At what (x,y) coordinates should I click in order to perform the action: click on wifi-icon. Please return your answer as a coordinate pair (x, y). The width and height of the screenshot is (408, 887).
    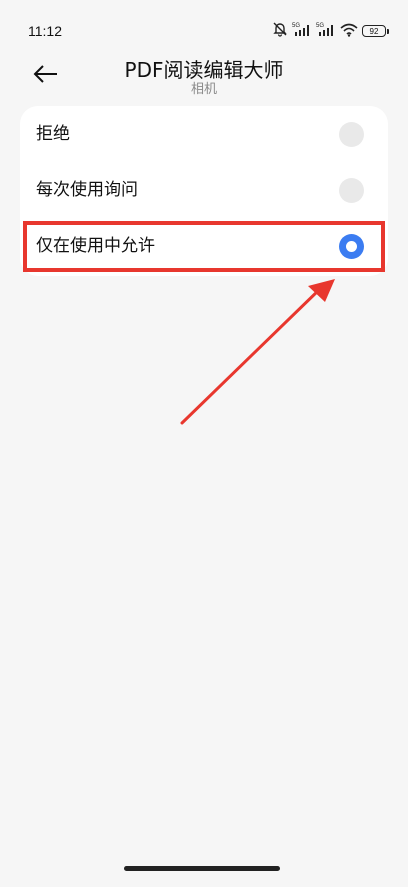
    Looking at the image, I should click on (349, 31).